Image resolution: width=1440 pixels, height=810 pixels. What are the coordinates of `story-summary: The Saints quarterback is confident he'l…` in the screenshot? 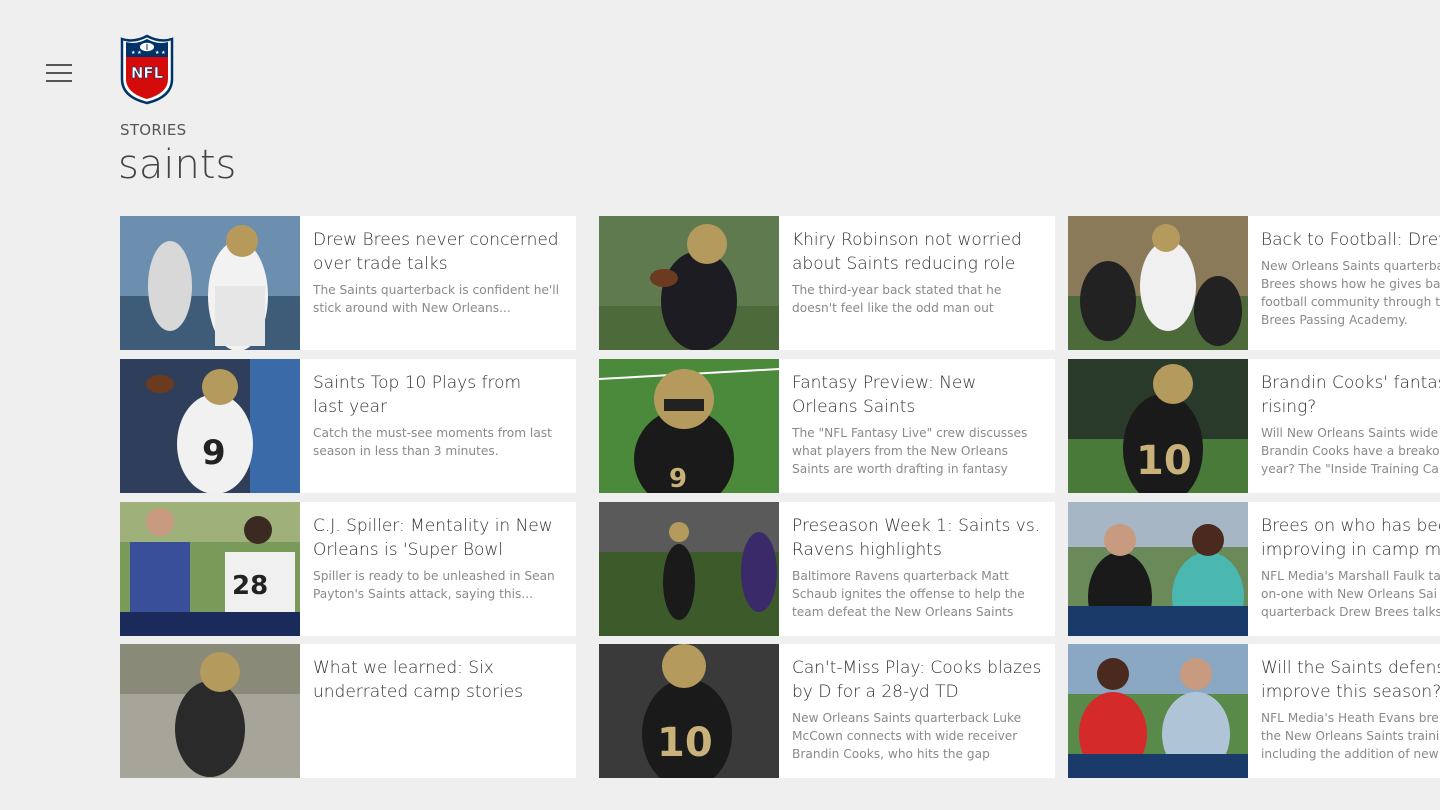 It's located at (436, 299).